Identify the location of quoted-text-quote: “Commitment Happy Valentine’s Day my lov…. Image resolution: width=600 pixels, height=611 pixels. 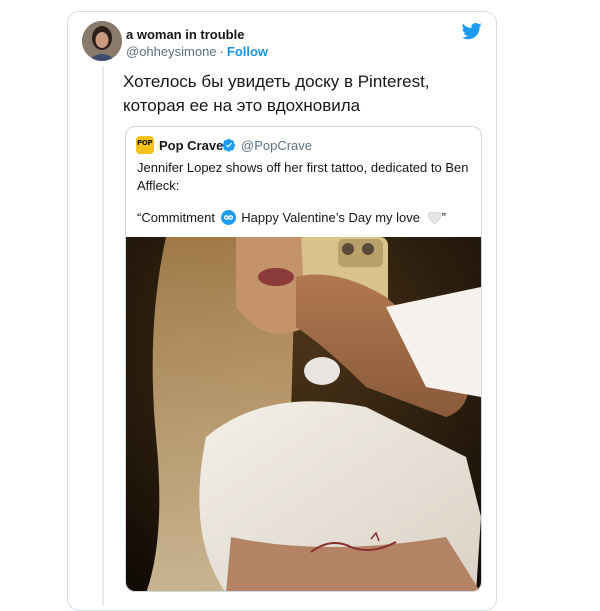
(304, 218).